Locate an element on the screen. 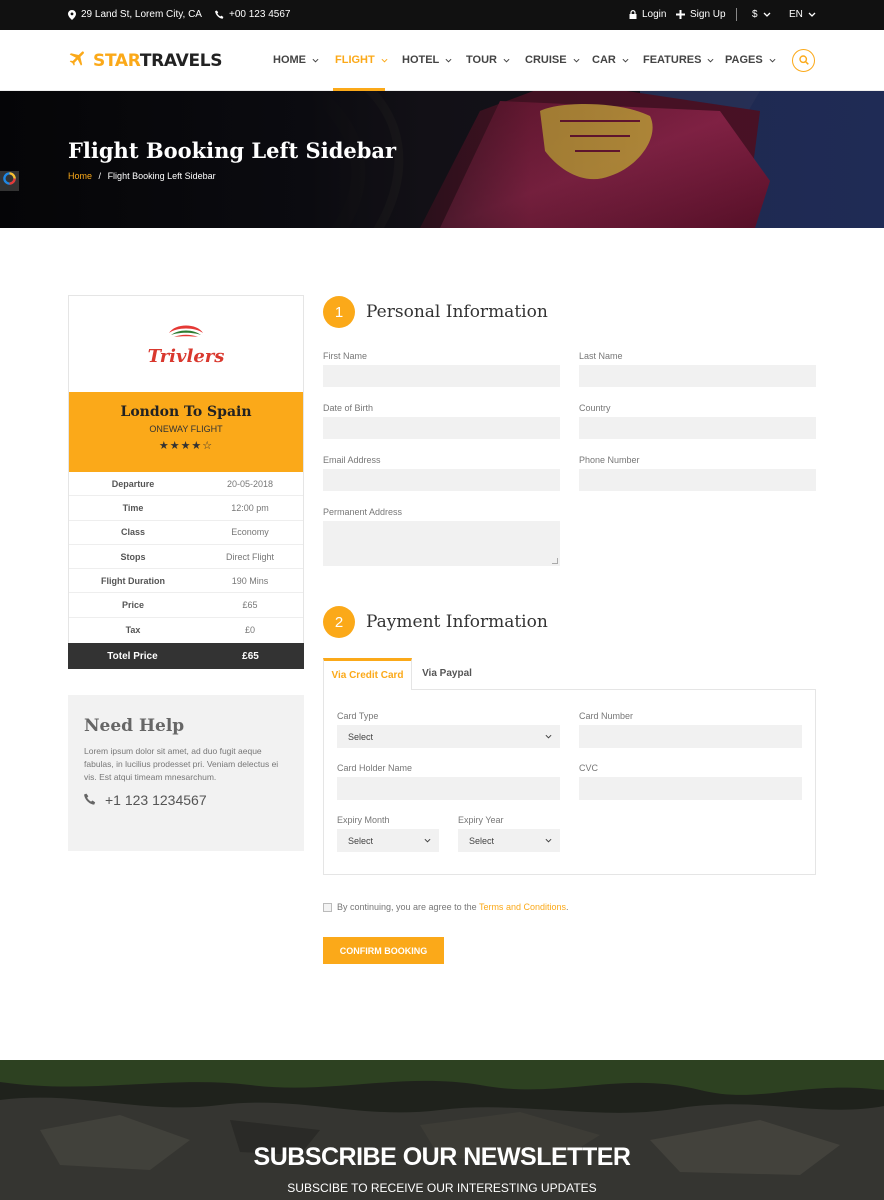  total-price-label: Totel Price is located at coordinates (132, 656).